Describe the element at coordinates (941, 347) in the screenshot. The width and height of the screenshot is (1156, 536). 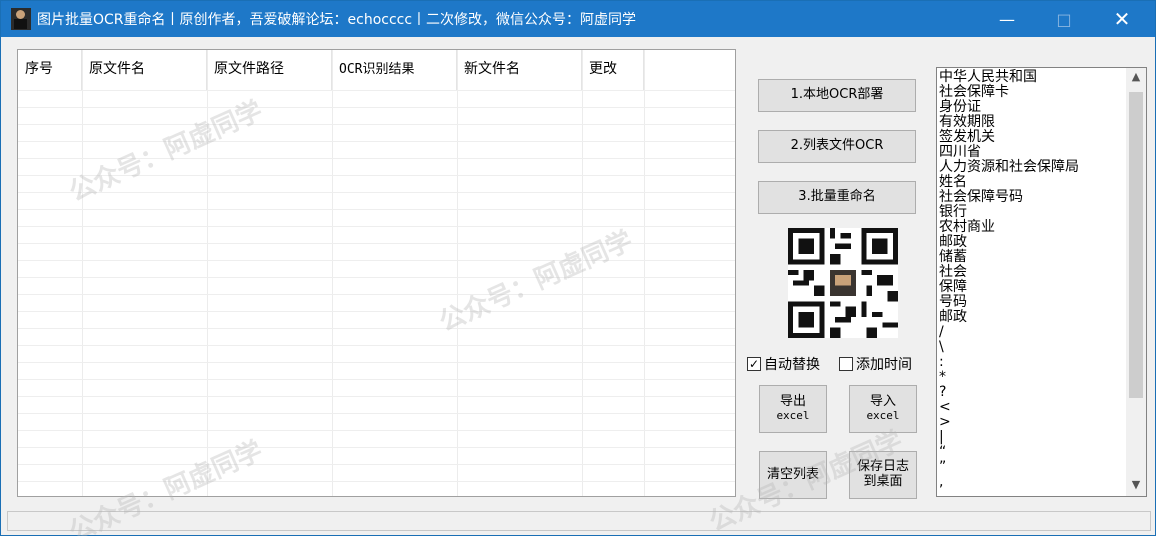
I see `keyword-line: \` at that location.